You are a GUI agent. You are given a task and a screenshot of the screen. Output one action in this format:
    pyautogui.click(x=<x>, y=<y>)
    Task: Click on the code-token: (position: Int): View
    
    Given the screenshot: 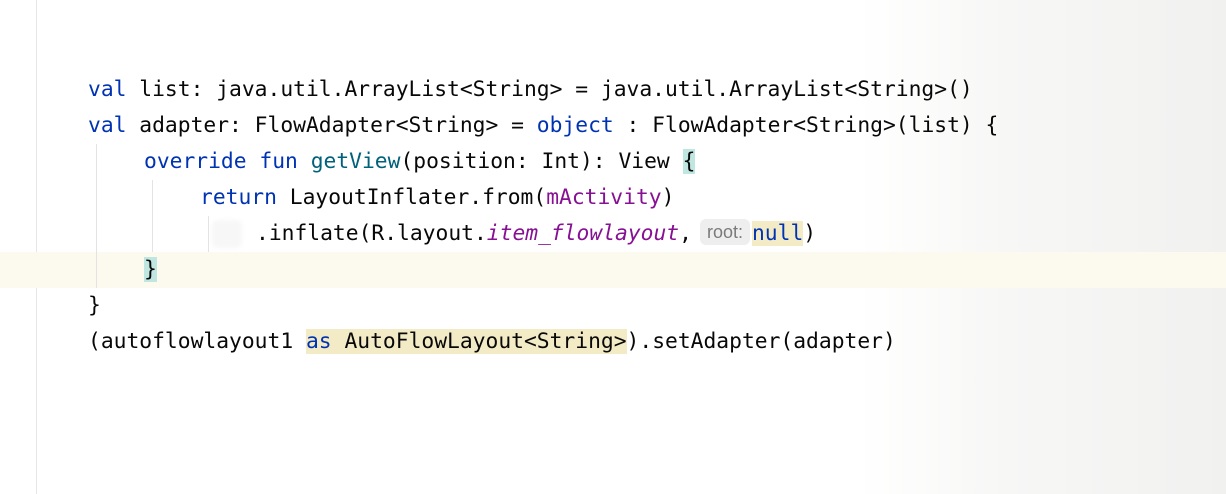 What is the action you would take?
    pyautogui.click(x=541, y=161)
    